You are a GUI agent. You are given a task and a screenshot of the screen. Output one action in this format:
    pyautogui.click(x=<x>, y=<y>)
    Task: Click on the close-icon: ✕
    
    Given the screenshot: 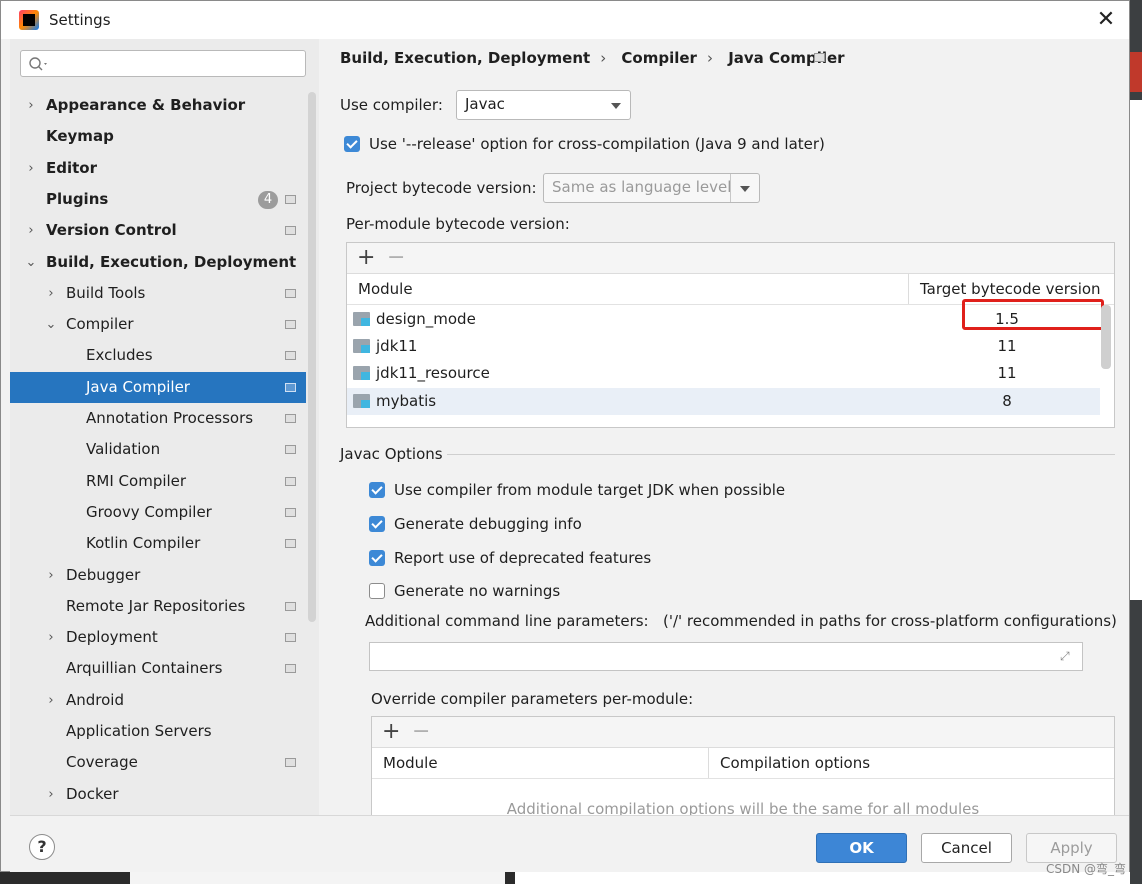 What is the action you would take?
    pyautogui.click(x=1106, y=20)
    